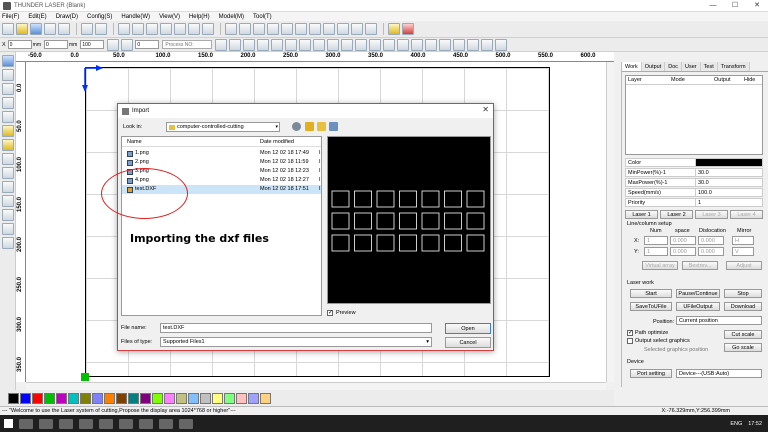  What do you see at coordinates (194, 29) in the screenshot?
I see `zoom-select-icon` at bounding box center [194, 29].